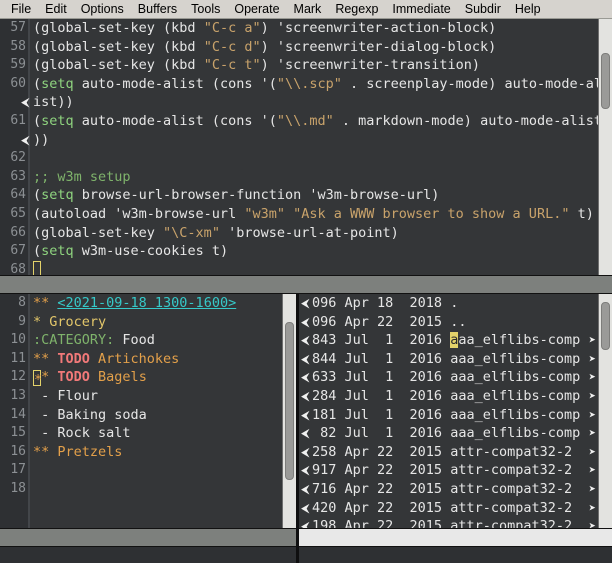 Image resolution: width=612 pixels, height=563 pixels. Describe the element at coordinates (442, 470) in the screenshot. I see `dired-row-text: 917 Apr 22 2015 attr-compat32-2` at that location.